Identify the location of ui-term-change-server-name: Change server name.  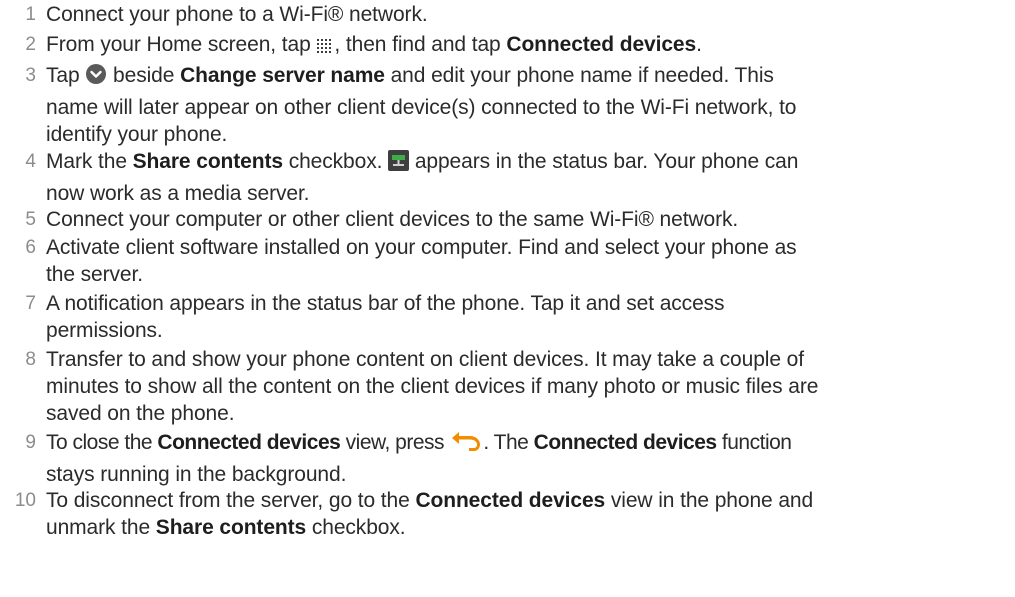
(282, 75).